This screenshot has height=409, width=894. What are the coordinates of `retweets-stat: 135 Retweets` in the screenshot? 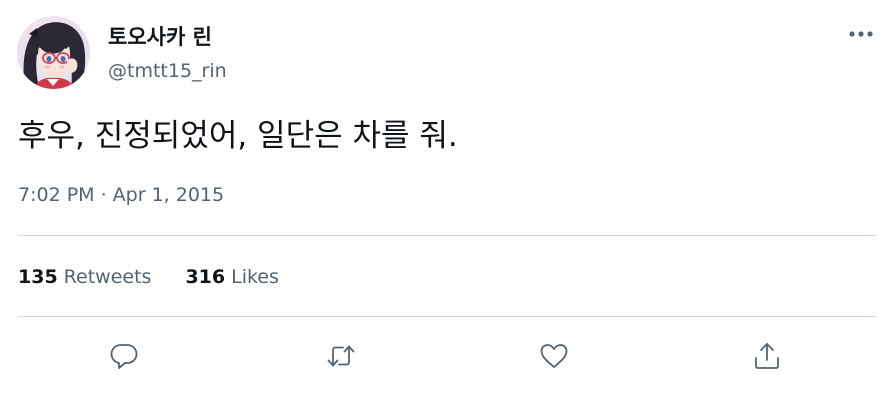 It's located at (84, 277).